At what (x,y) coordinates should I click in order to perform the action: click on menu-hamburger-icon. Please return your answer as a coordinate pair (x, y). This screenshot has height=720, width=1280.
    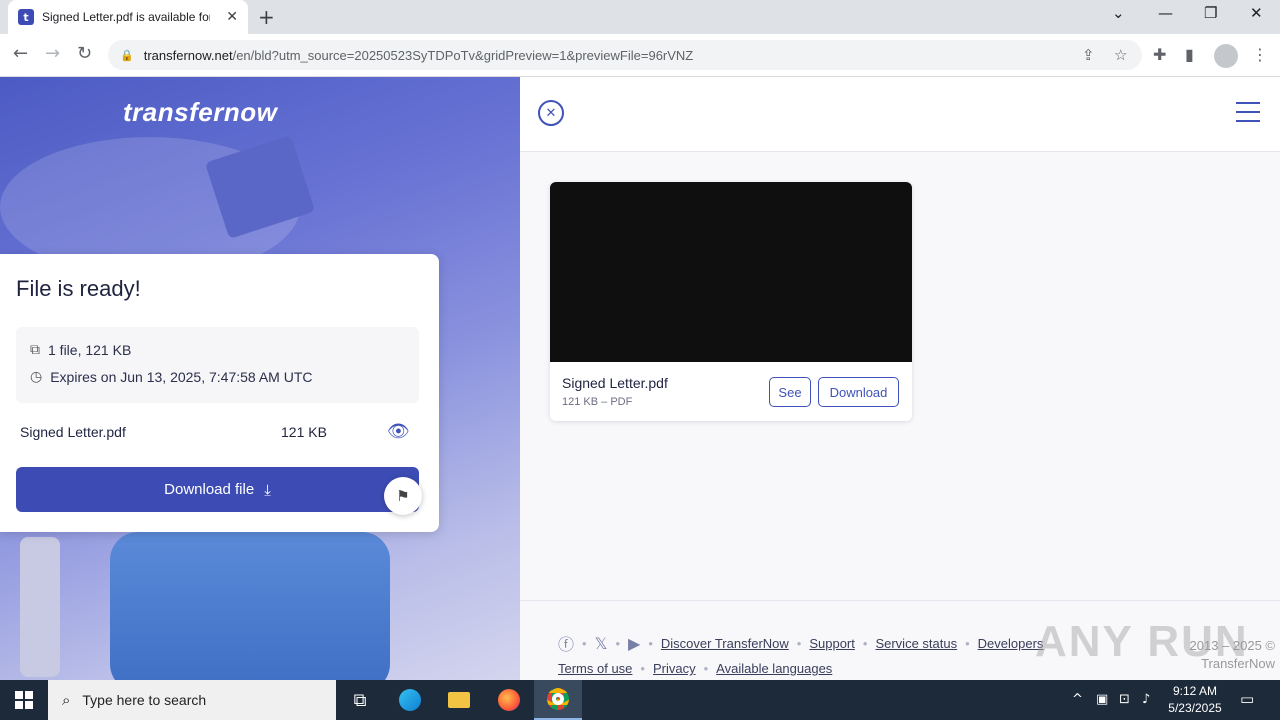
    Looking at the image, I should click on (1248, 115).